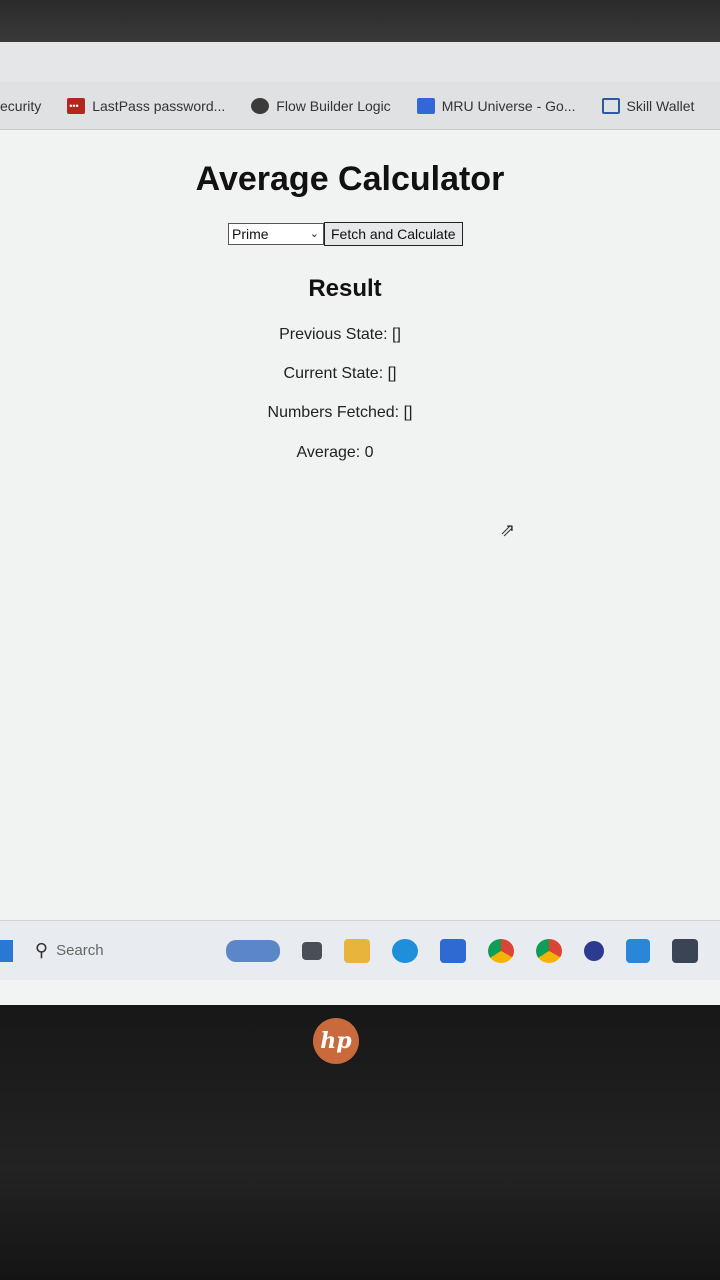  Describe the element at coordinates (260, 105) in the screenshot. I see `flow-icon` at that location.